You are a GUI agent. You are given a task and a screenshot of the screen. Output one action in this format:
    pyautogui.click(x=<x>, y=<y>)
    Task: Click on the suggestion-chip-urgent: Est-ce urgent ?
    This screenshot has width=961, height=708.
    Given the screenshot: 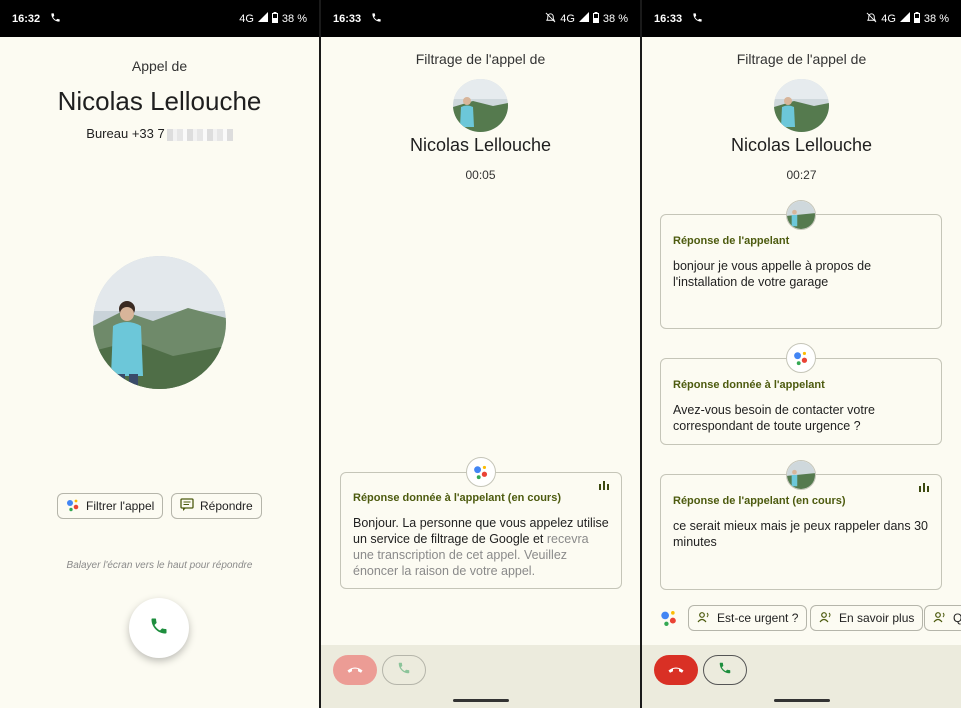 What is the action you would take?
    pyautogui.click(x=748, y=618)
    